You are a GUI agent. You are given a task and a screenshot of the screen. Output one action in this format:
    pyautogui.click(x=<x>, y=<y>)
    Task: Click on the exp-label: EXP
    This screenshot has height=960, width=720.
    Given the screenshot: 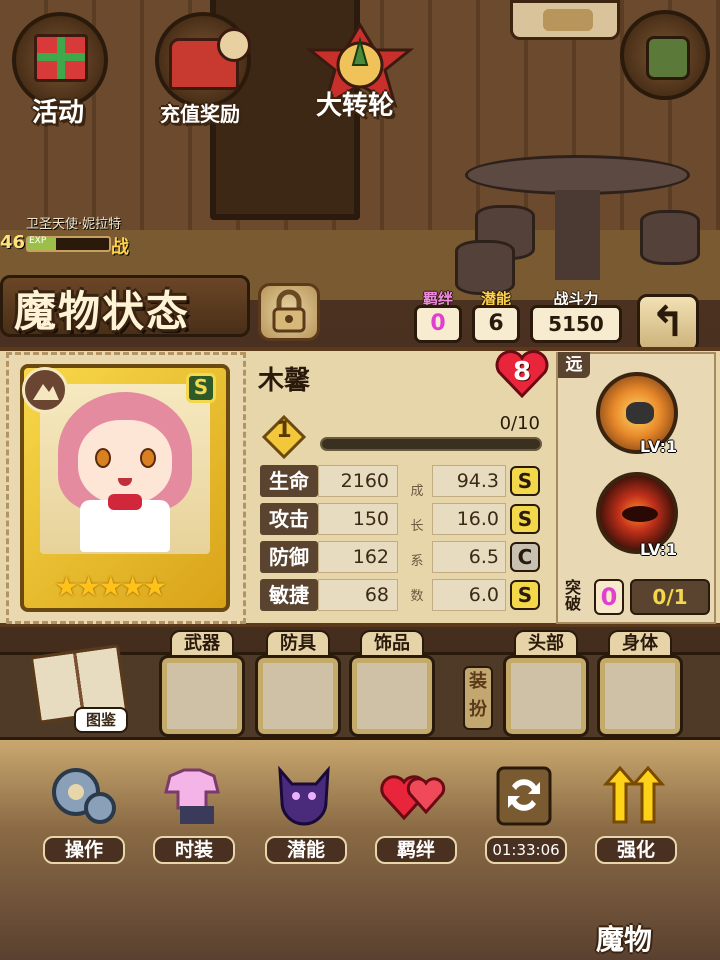 What is the action you would take?
    pyautogui.click(x=38, y=241)
    